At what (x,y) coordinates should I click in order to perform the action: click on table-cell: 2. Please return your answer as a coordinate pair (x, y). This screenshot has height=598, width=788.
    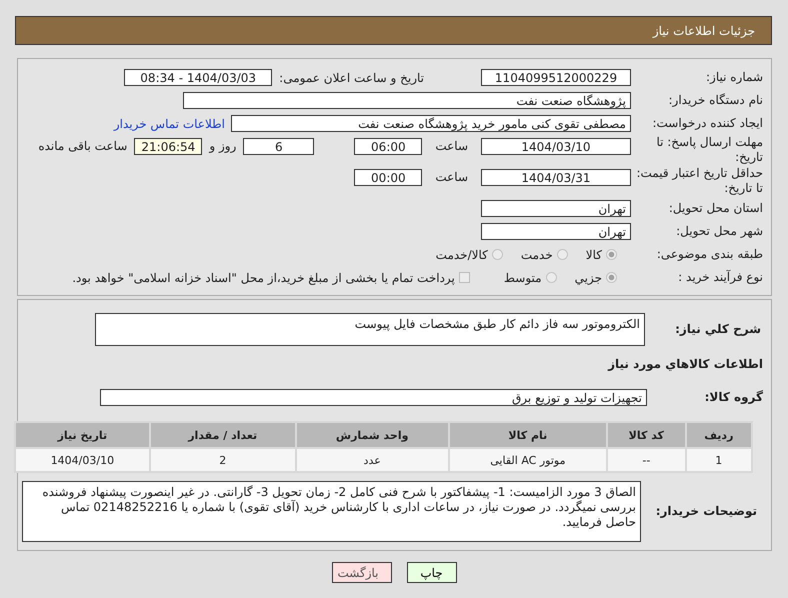
    Looking at the image, I should click on (223, 460).